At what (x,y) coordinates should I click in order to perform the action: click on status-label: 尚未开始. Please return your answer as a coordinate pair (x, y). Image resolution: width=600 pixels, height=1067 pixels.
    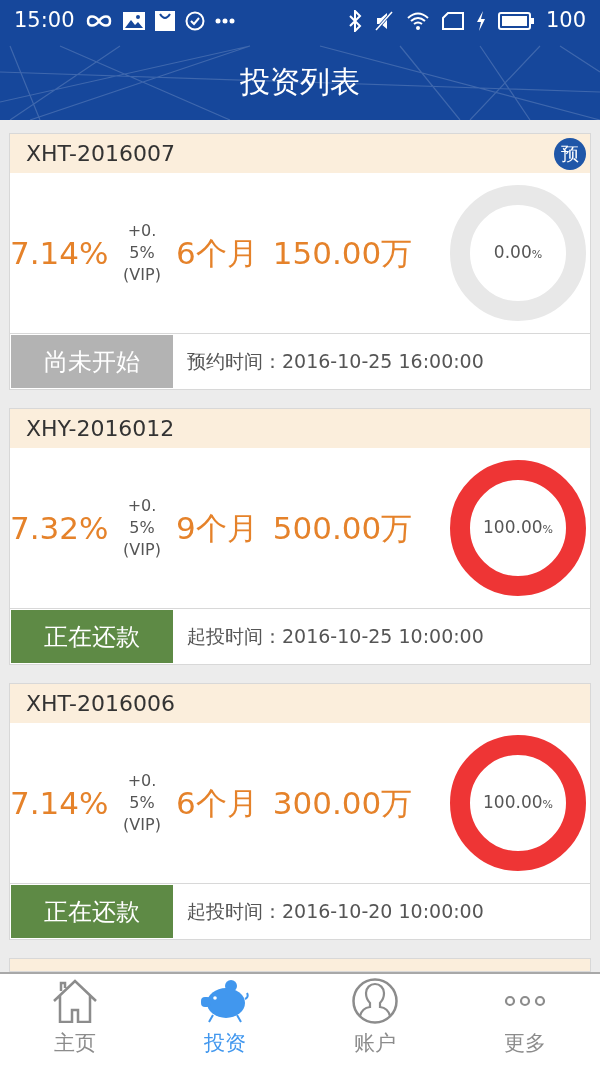
    Looking at the image, I should click on (92, 361).